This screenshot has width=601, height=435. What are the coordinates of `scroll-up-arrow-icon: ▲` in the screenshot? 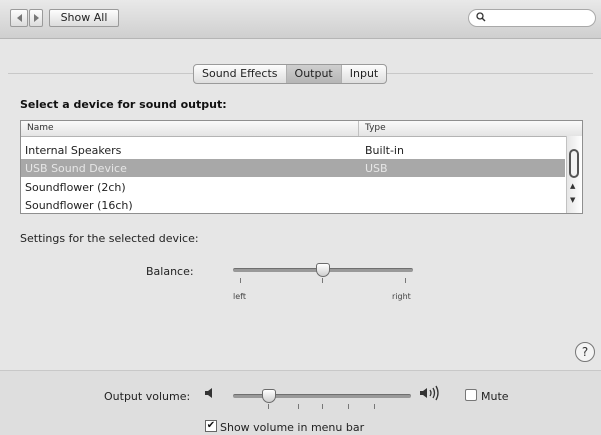 It's located at (572, 186).